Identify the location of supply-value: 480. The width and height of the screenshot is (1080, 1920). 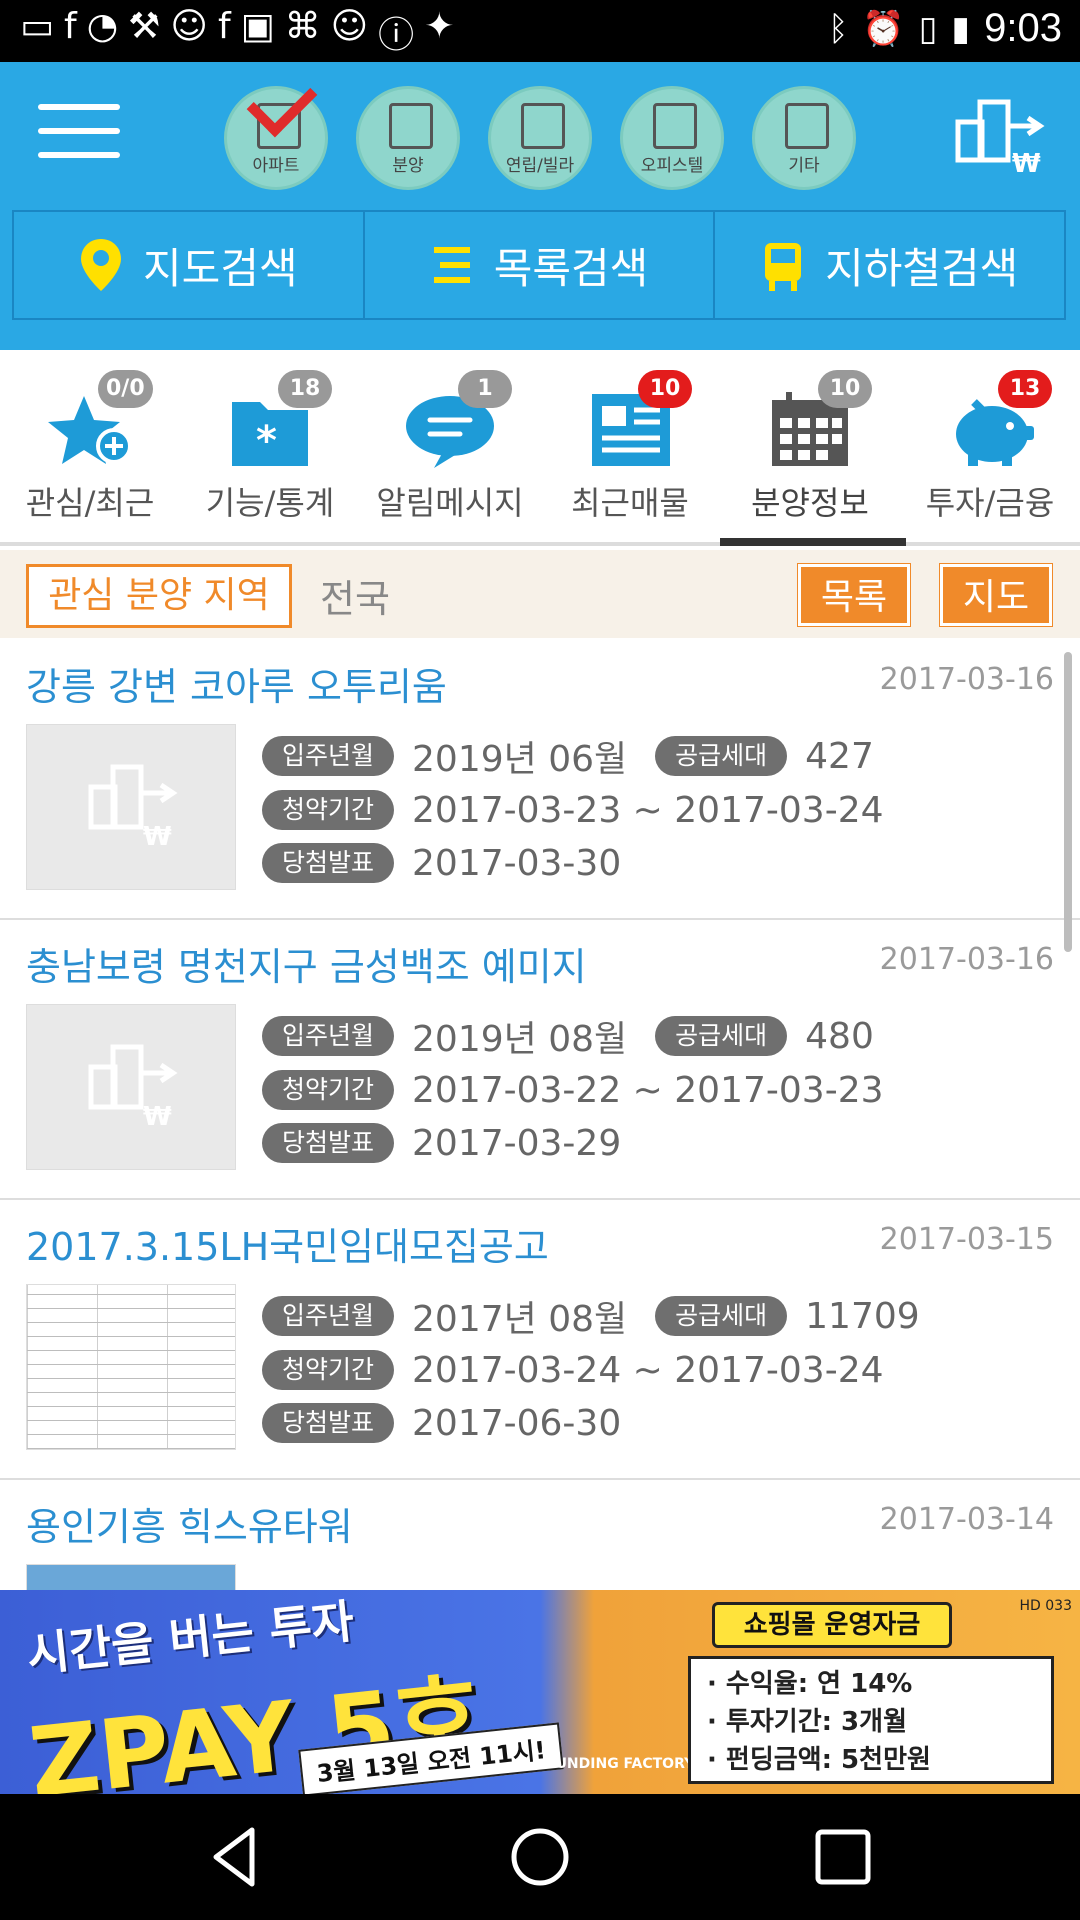
(839, 1036).